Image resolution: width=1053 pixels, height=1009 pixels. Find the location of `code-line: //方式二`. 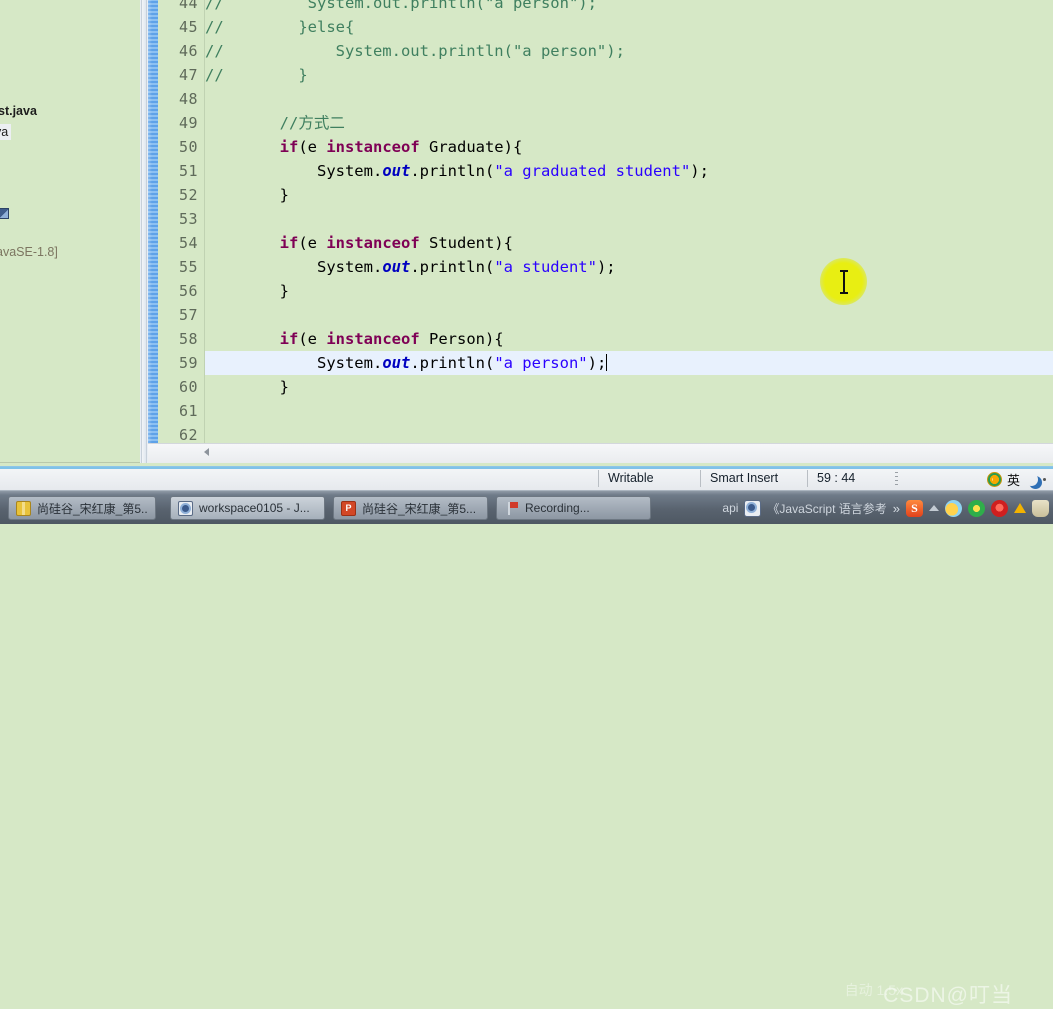

code-line: //方式二 is located at coordinates (275, 123).